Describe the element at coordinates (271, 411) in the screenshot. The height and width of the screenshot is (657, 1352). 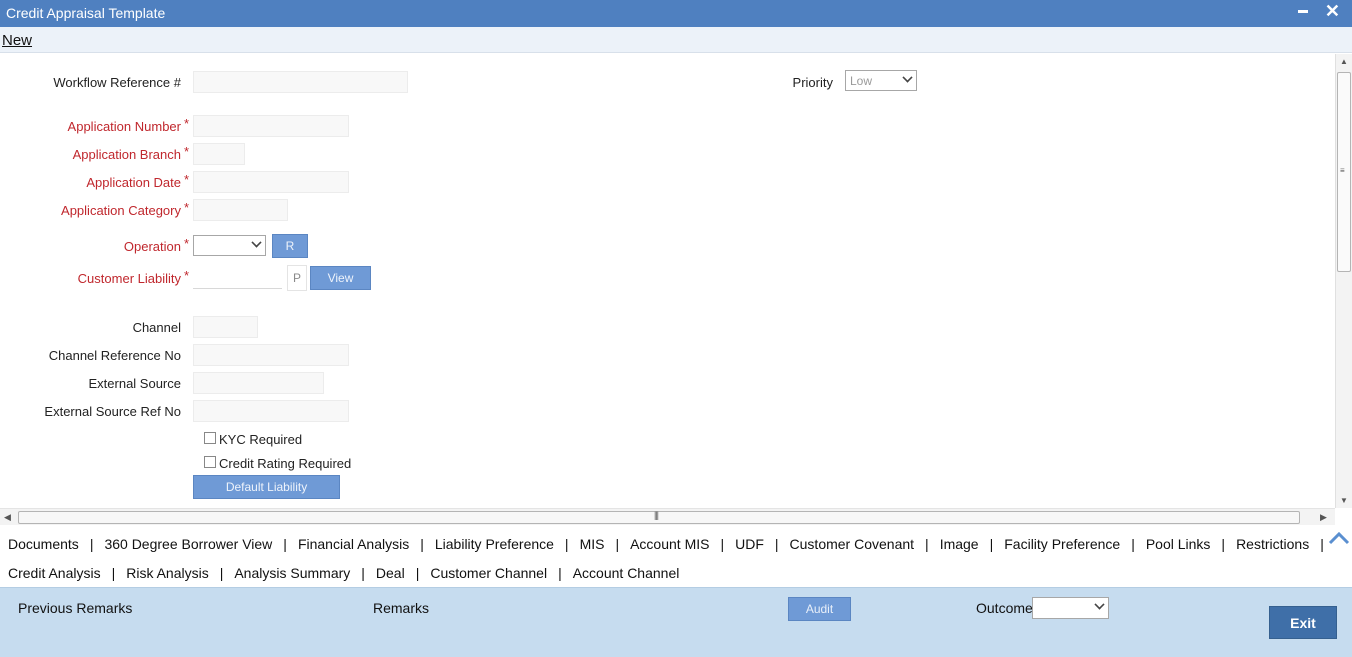
I see `external-source-ref-input` at that location.